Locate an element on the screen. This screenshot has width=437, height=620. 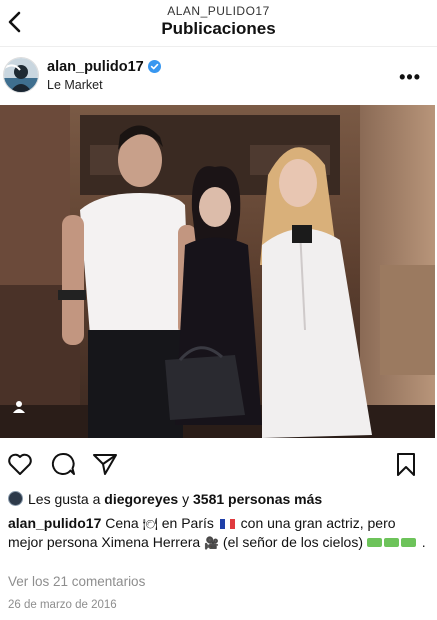
caption-text: en París is located at coordinates (187, 523).